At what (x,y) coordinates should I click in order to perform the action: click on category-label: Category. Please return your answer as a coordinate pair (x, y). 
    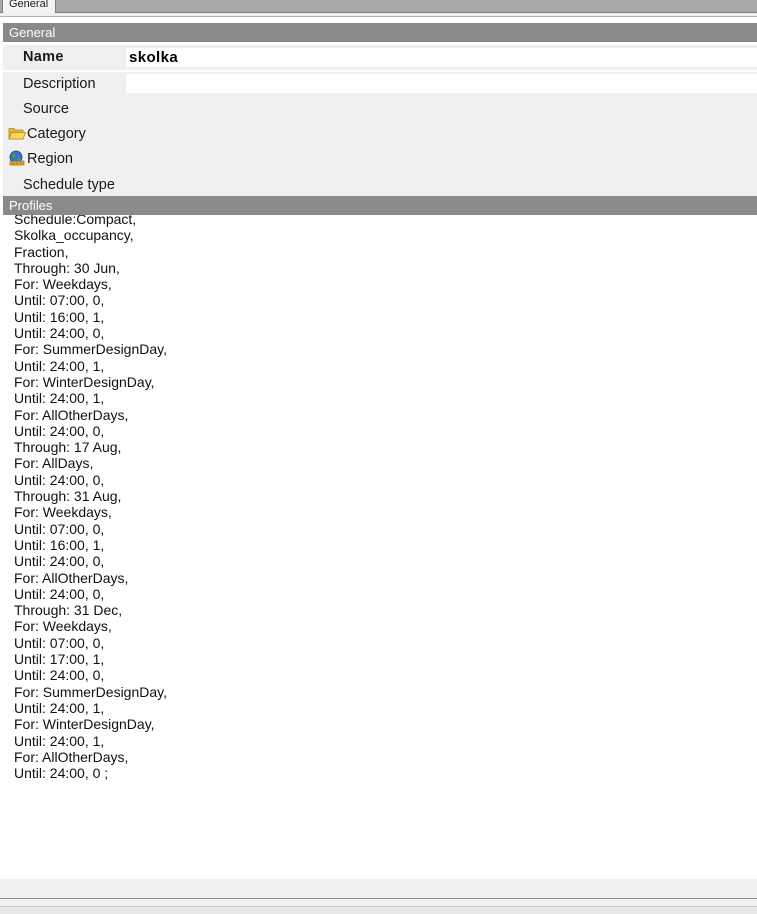
    Looking at the image, I should click on (56, 134).